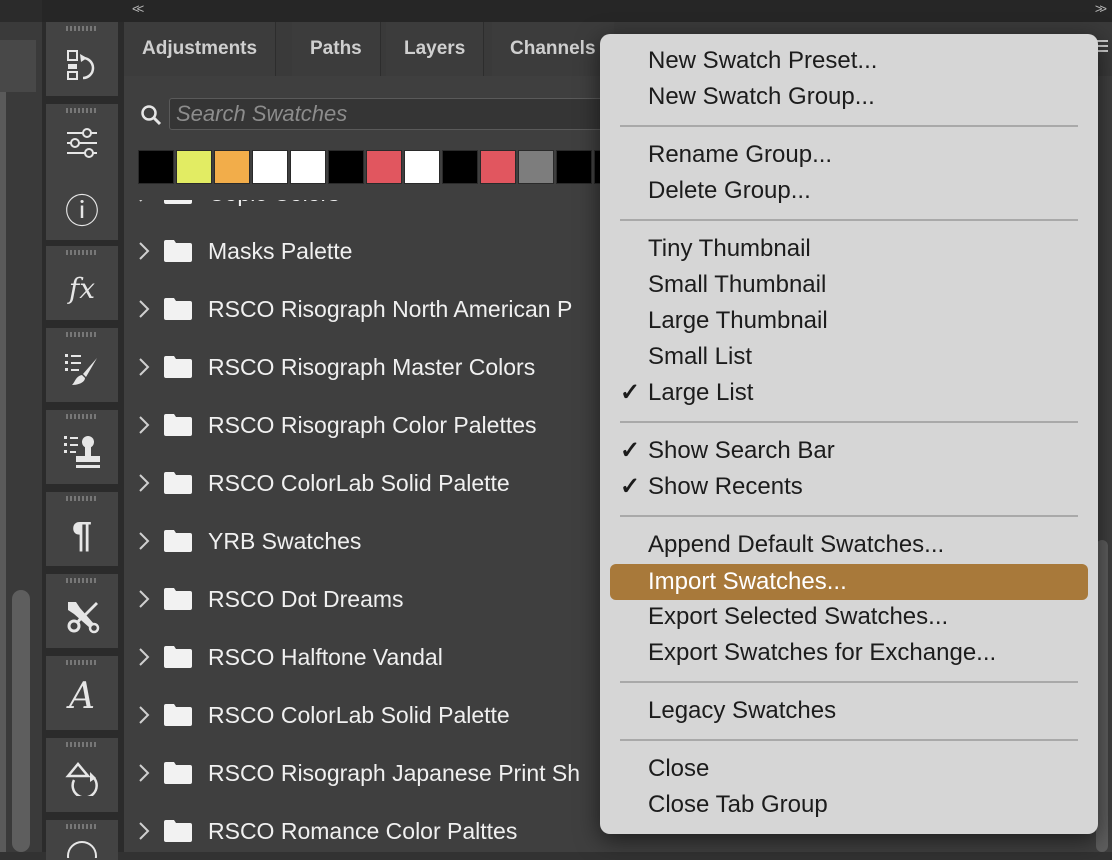 This screenshot has height=860, width=1112. Describe the element at coordinates (849, 393) in the screenshot. I see `menu-large-list: ✓ Large List` at that location.